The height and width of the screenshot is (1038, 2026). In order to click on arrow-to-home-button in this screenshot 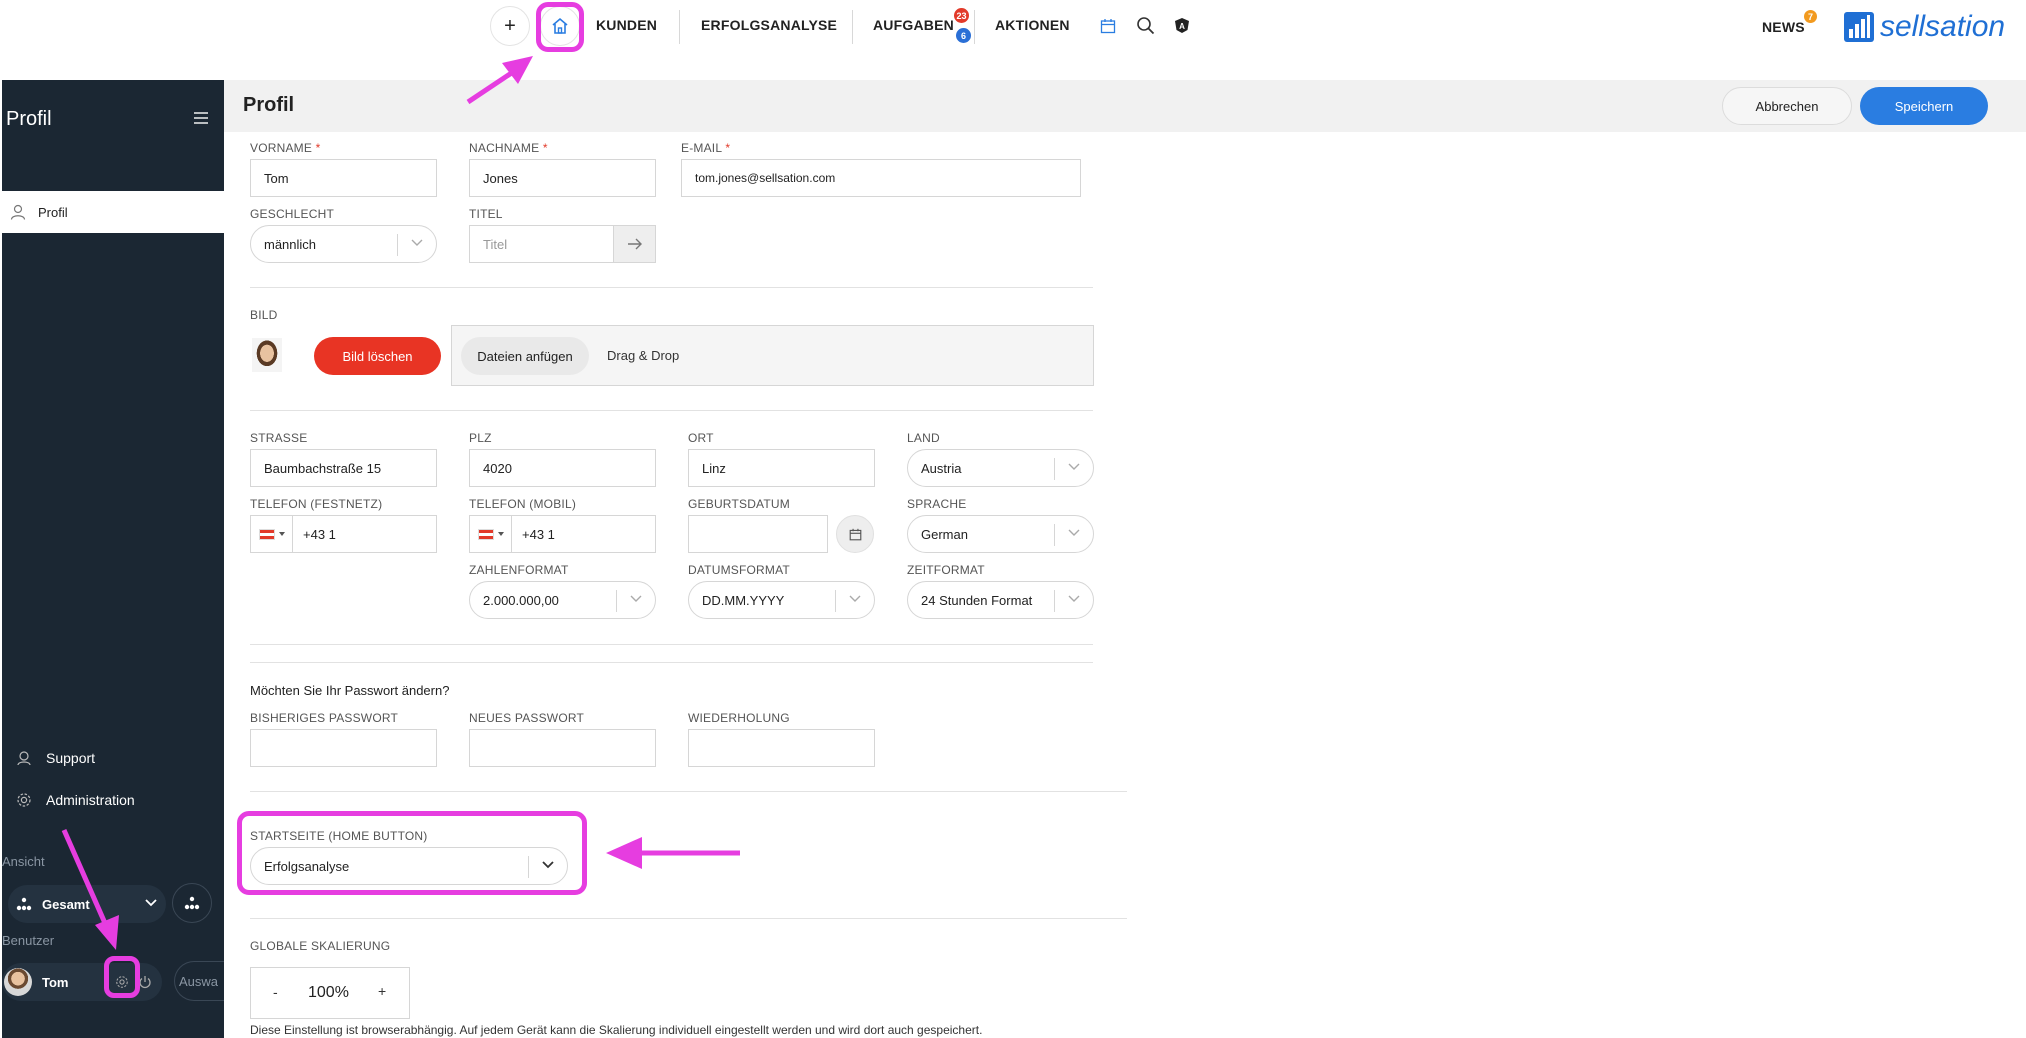, I will do `click(499, 80)`.